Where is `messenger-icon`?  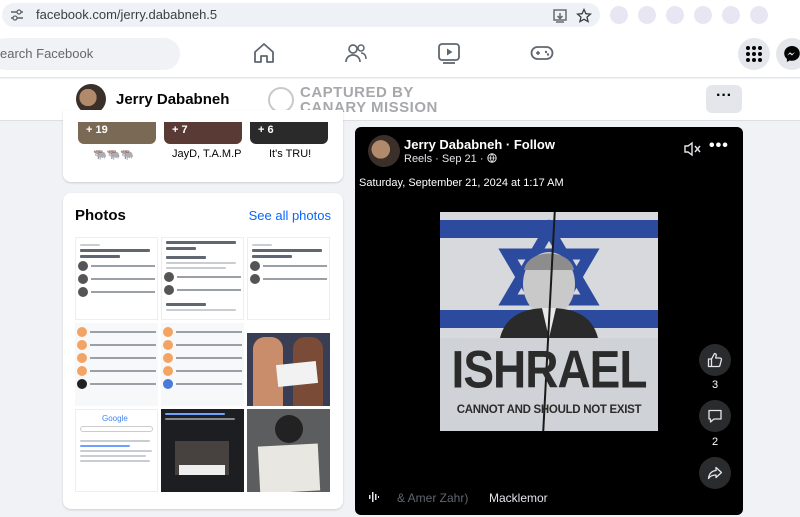 messenger-icon is located at coordinates (792, 54).